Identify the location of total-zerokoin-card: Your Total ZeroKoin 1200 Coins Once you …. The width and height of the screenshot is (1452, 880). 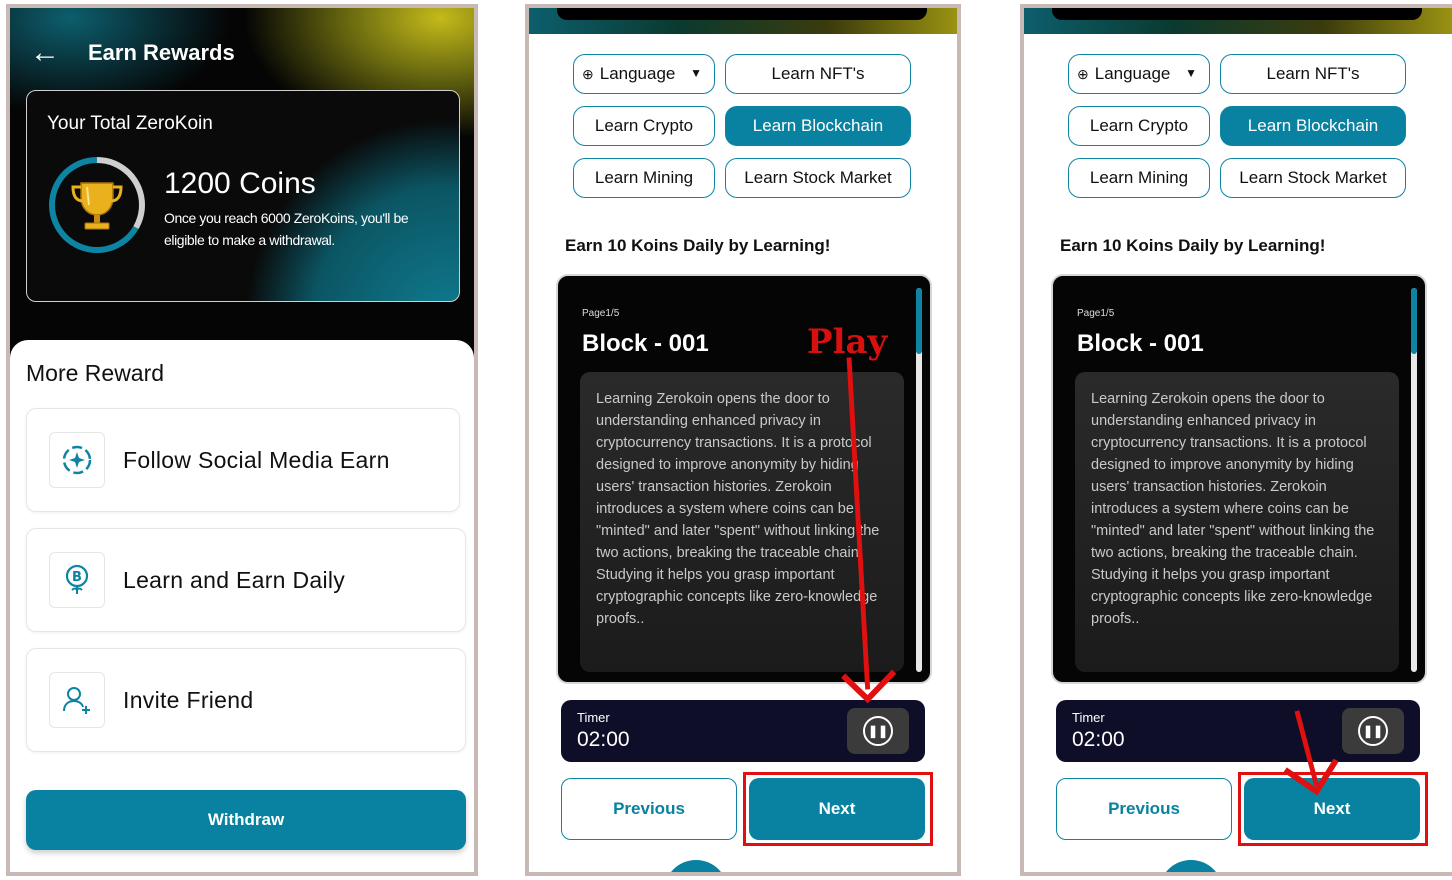
(243, 196).